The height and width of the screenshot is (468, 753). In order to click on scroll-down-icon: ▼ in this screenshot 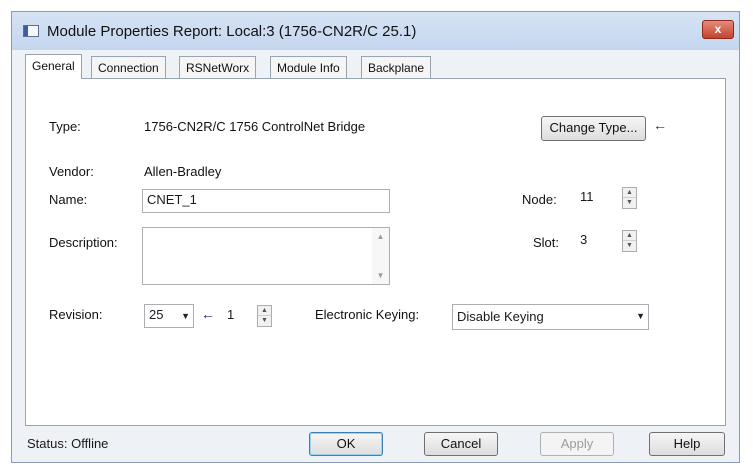, I will do `click(380, 275)`.